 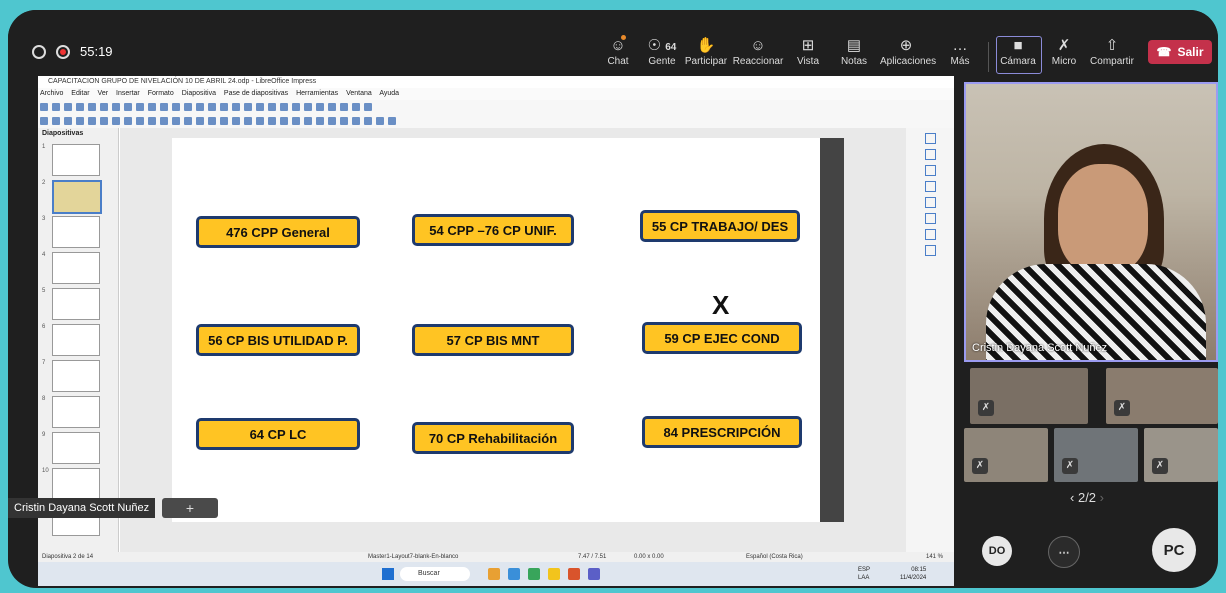 What do you see at coordinates (1103, 219) in the screenshot?
I see `speaker-face` at bounding box center [1103, 219].